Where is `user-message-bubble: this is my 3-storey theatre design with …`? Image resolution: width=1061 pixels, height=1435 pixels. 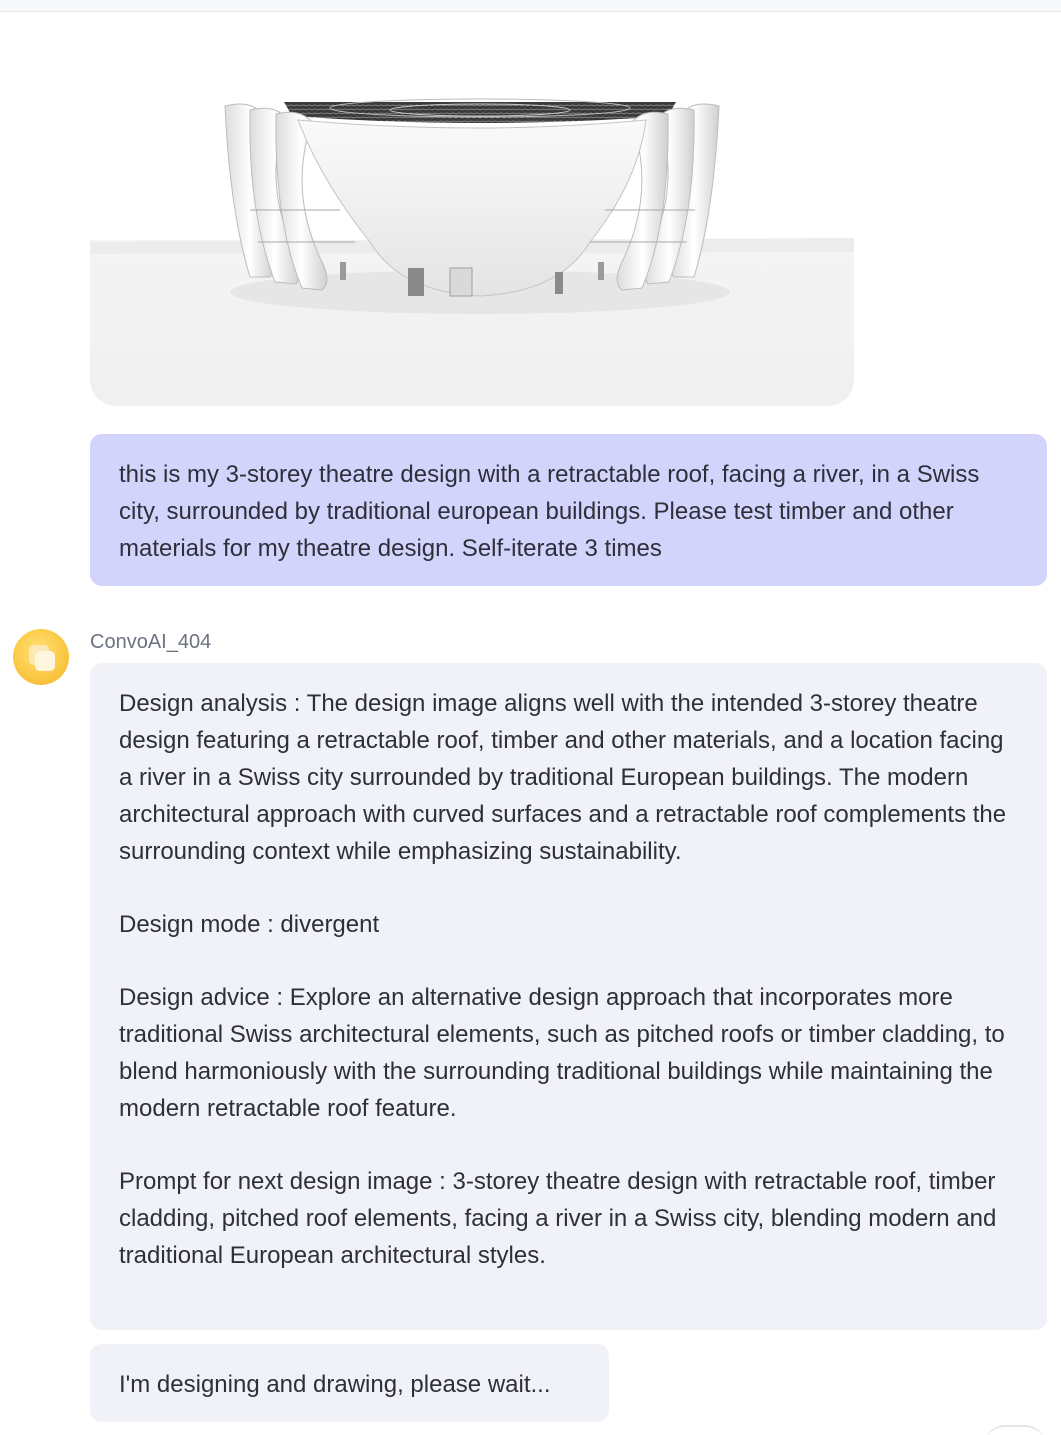
user-message-bubble: this is my 3-storey theatre design with … is located at coordinates (568, 510).